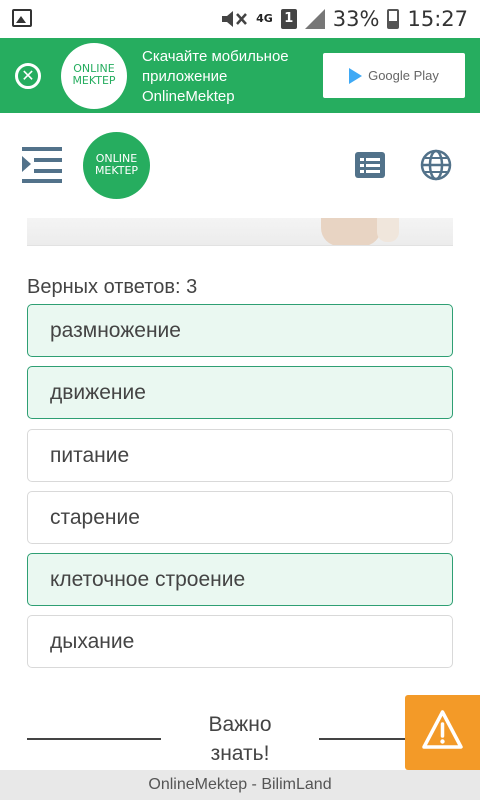 The image size is (480, 800). What do you see at coordinates (264, 18) in the screenshot?
I see `network-type: 4G` at bounding box center [264, 18].